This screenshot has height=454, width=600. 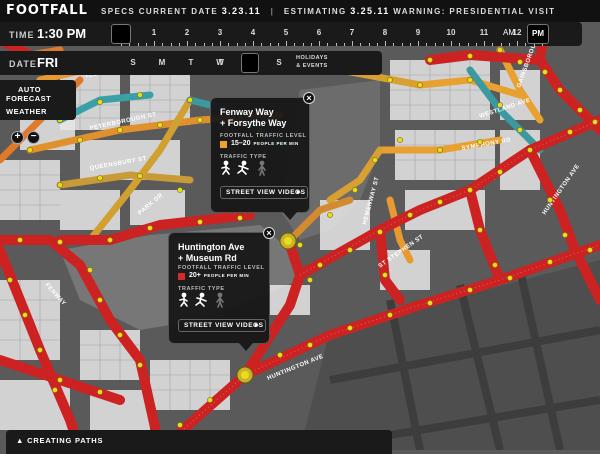 I want to click on creating-paths-panel: ▲ CREATING PATHS, so click(x=199, y=442).